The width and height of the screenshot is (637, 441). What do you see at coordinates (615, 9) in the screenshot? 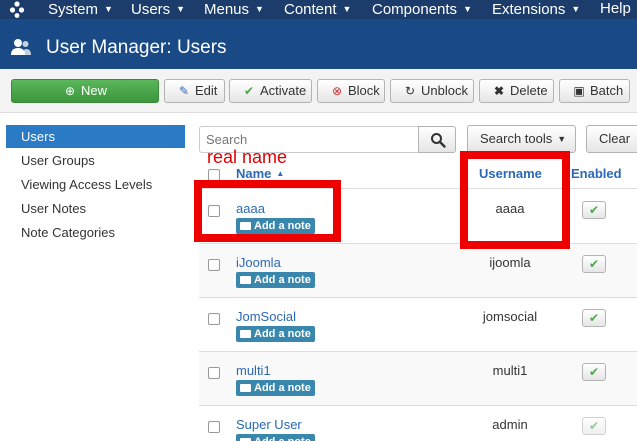
I see `menu-help: Help` at bounding box center [615, 9].